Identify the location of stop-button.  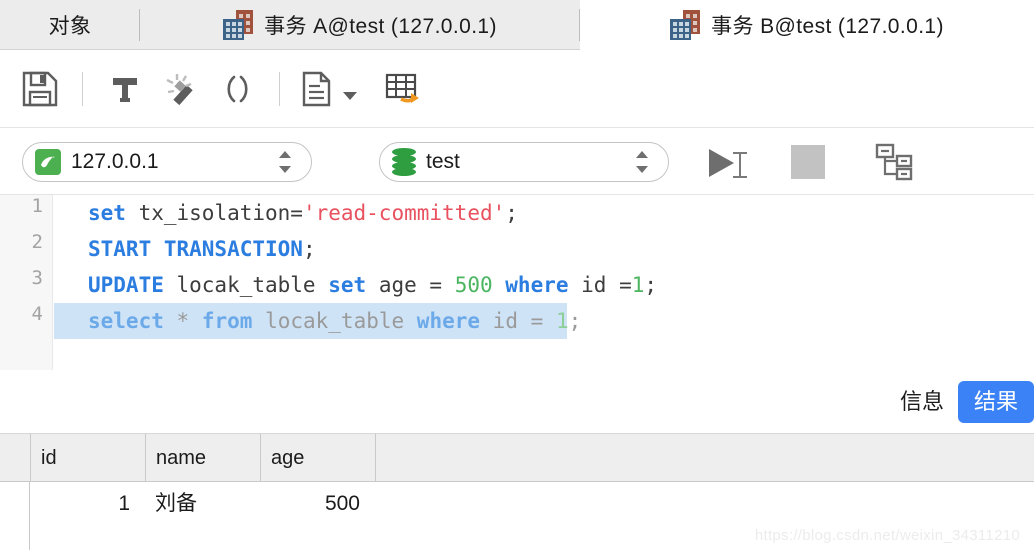
(808, 161).